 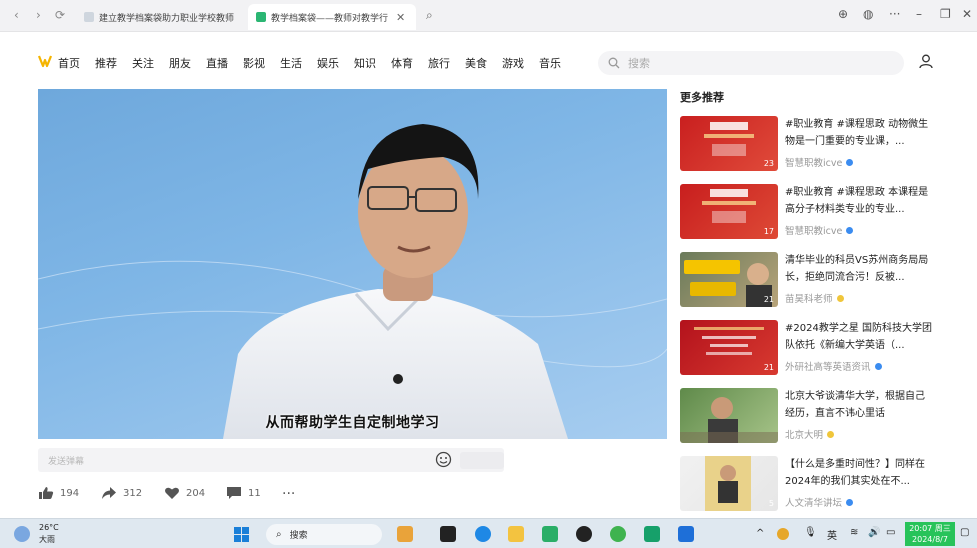 What do you see at coordinates (217, 63) in the screenshot?
I see `nav-item-live: 直播` at bounding box center [217, 63].